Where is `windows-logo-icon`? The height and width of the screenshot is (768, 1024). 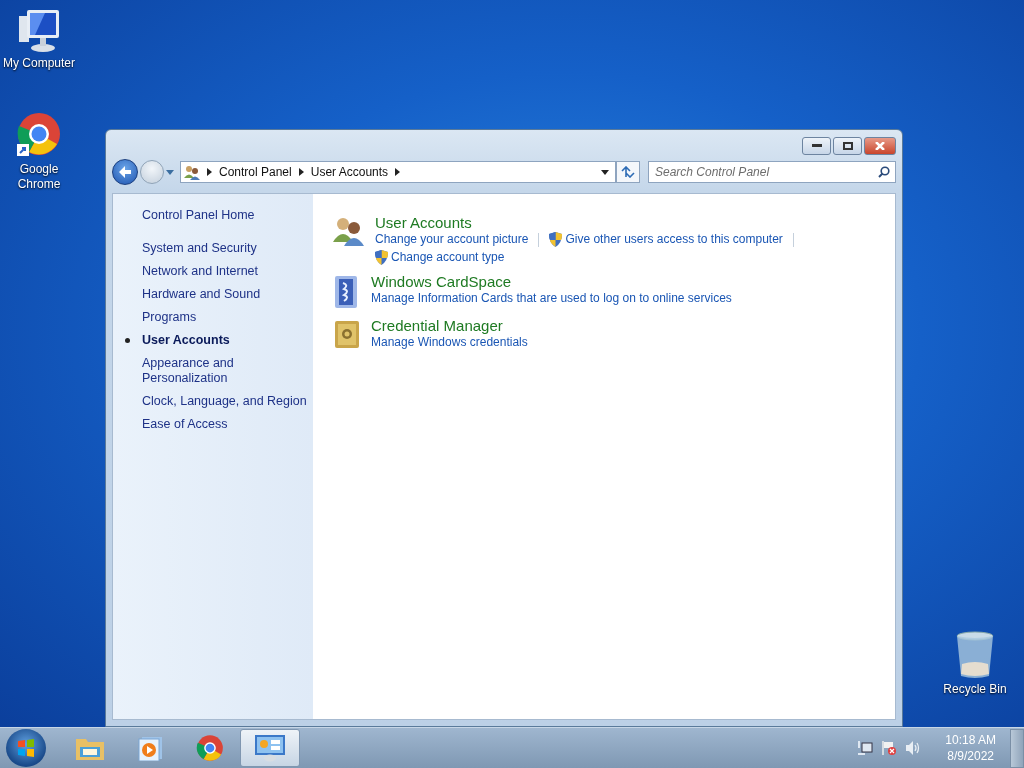
windows-logo-icon is located at coordinates (26, 748).